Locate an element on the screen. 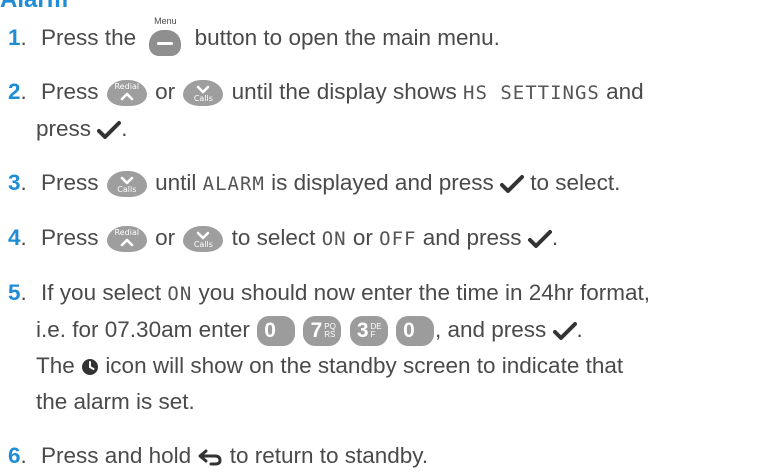  key-digit: 7 is located at coordinates (316, 331).